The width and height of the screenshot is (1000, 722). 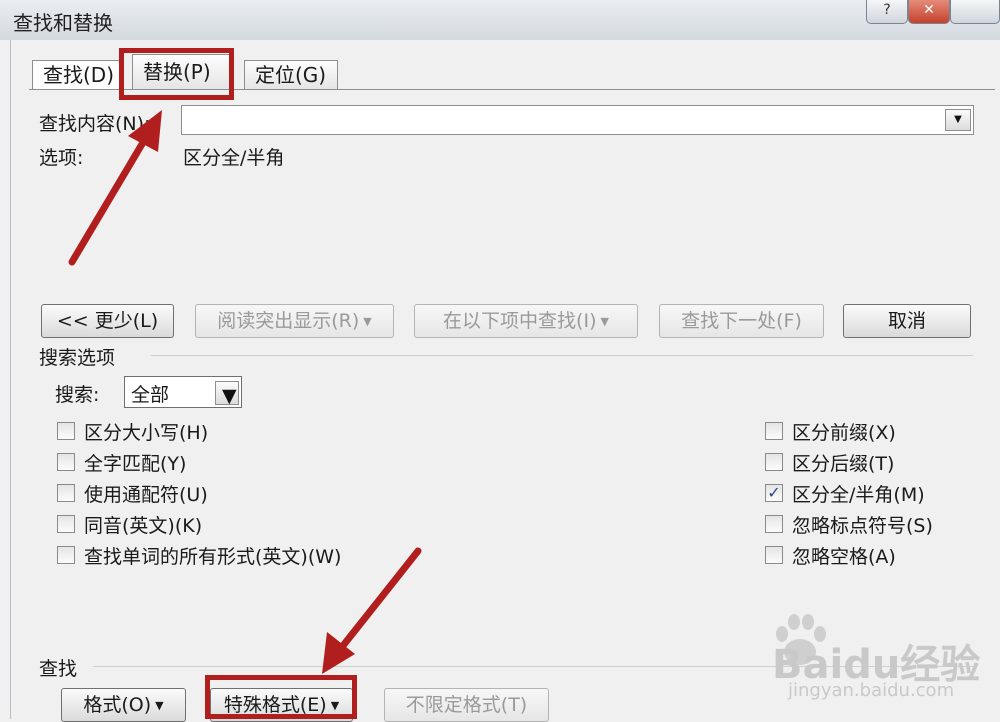 I want to click on find-section-title: 查找, so click(x=58, y=669).